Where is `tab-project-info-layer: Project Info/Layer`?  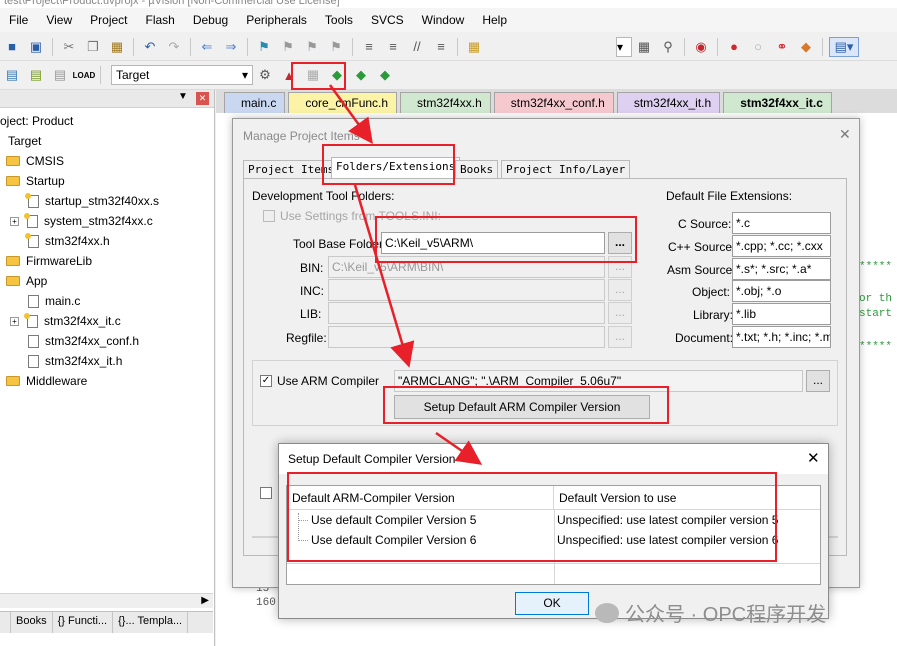
tab-project-info-layer: Project Info/Layer is located at coordinates (566, 169).